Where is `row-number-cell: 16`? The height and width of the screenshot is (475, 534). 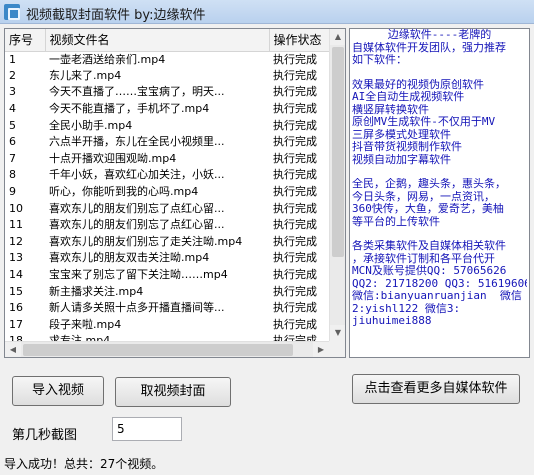 row-number-cell: 16 is located at coordinates (16, 308).